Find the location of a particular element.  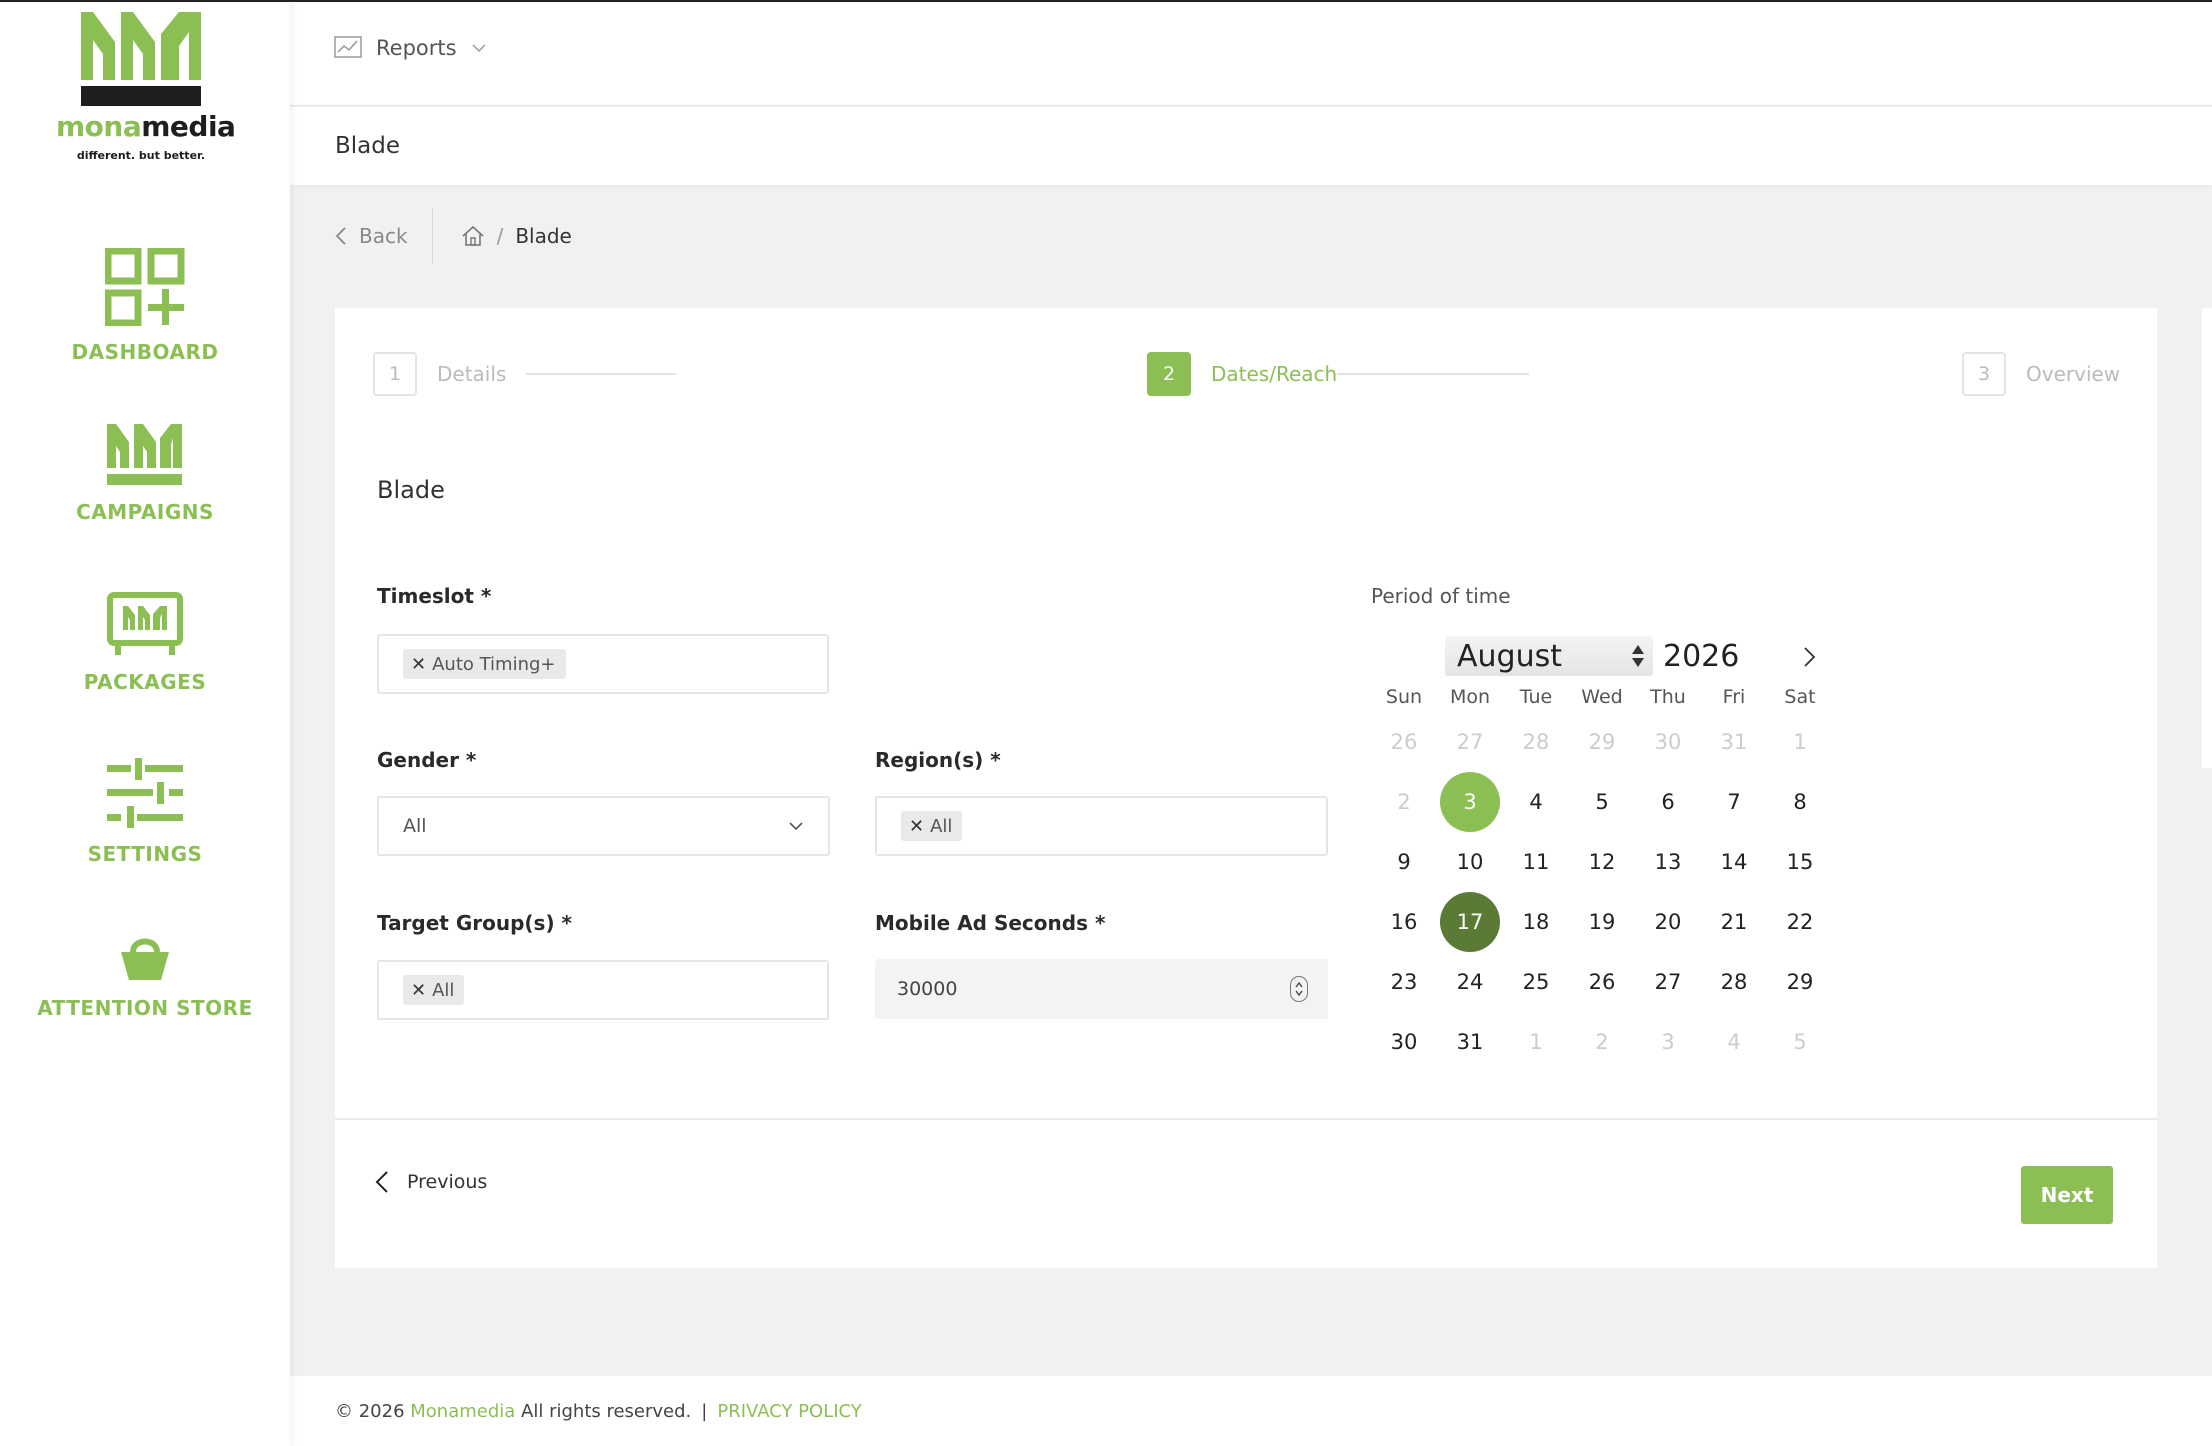

calendar-day: 12 is located at coordinates (1602, 862).